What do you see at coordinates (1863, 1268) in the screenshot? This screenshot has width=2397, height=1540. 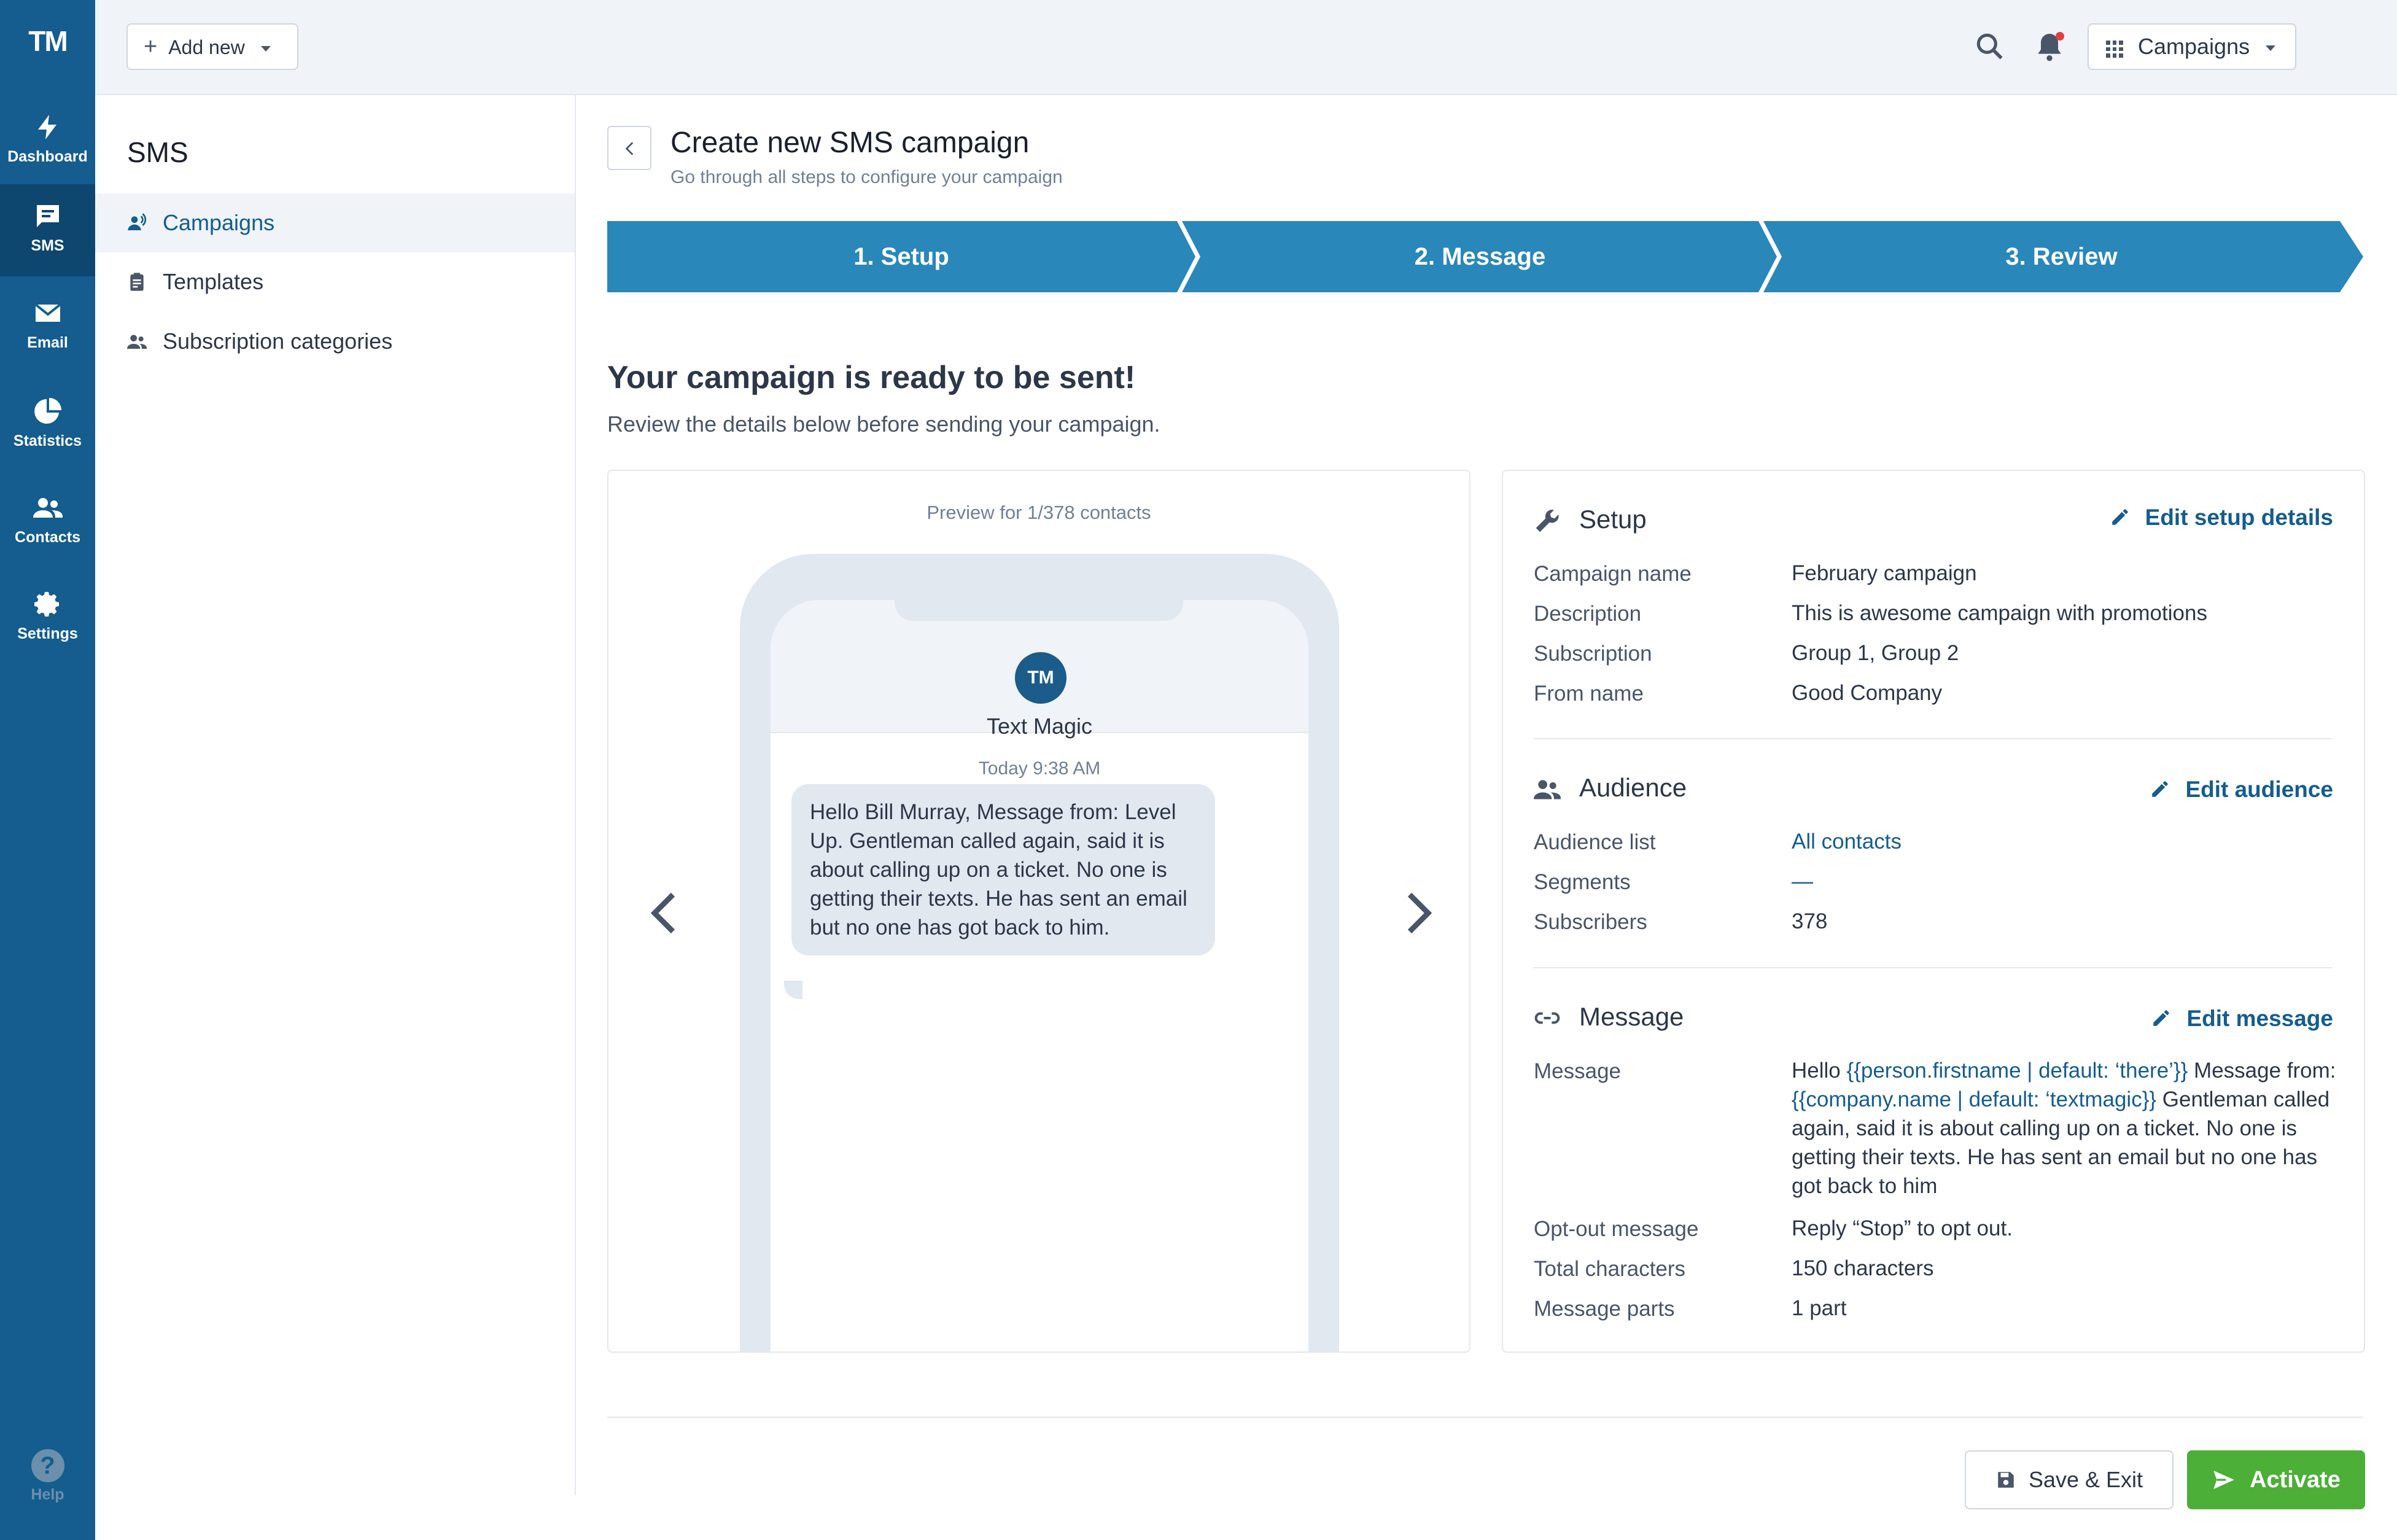 I see `total-characters-value: 150 characters` at bounding box center [1863, 1268].